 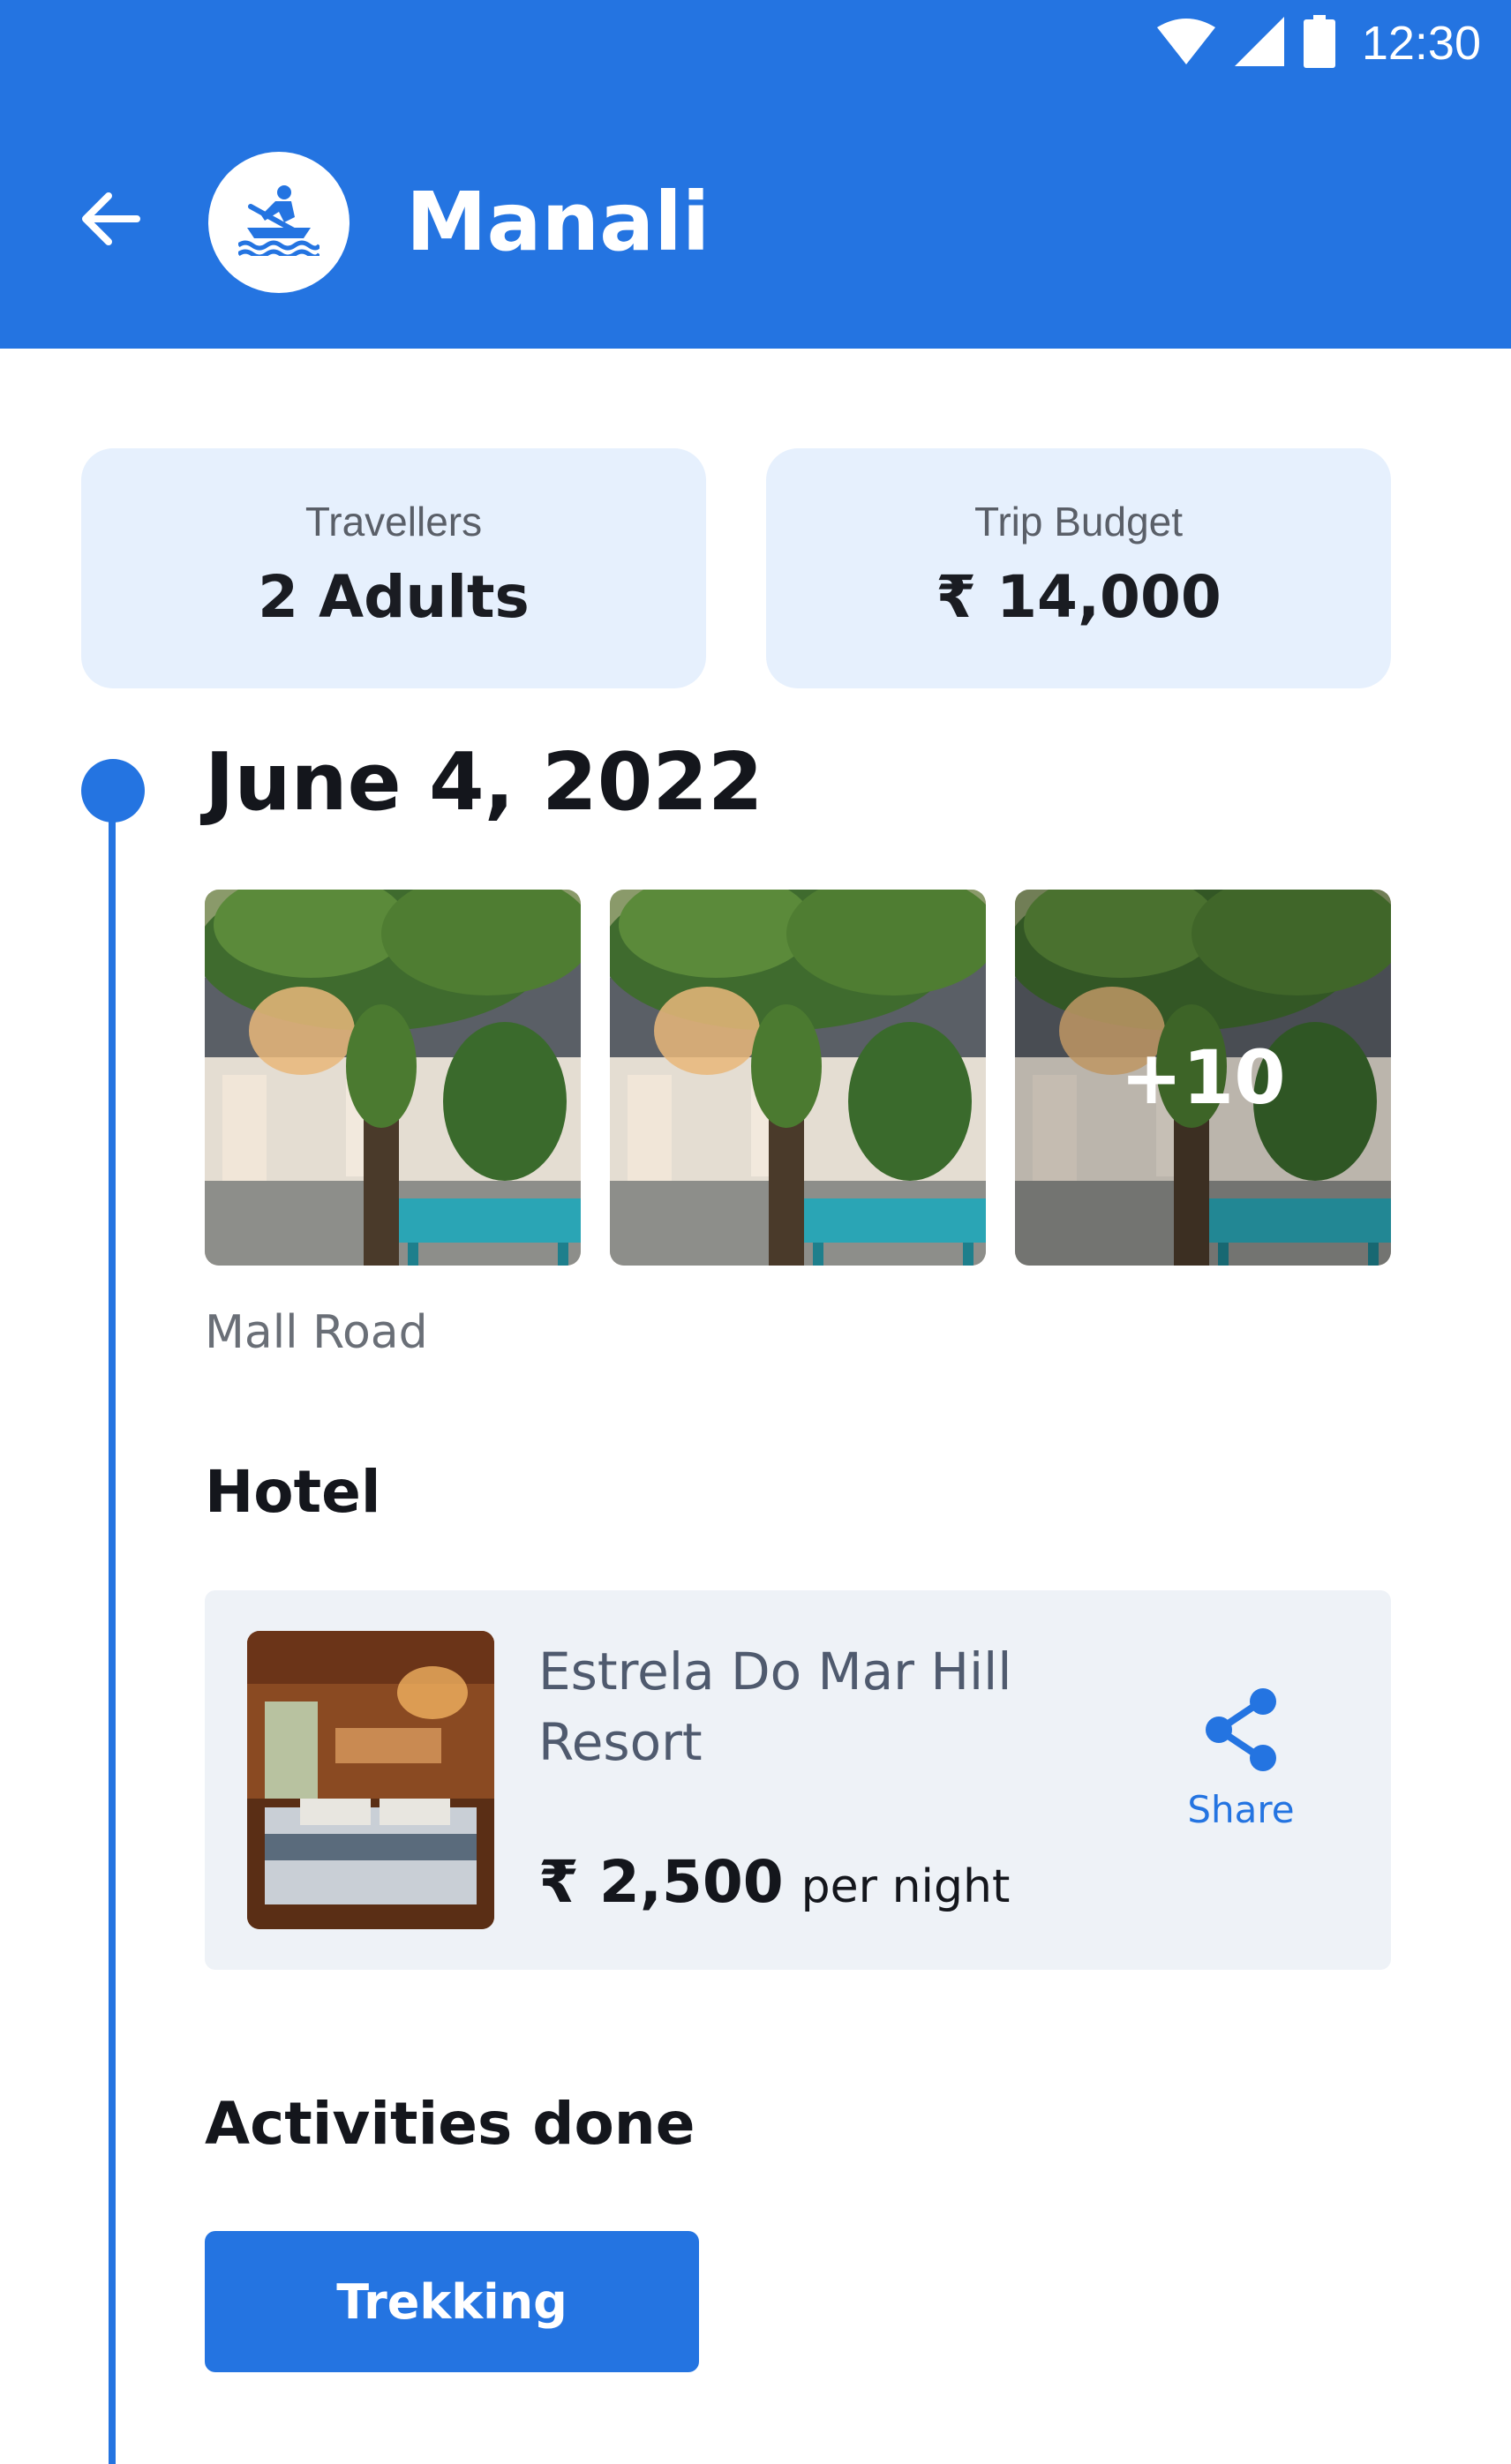 I want to click on hotel-price-amount: ₹ 2,500, so click(x=661, y=1882).